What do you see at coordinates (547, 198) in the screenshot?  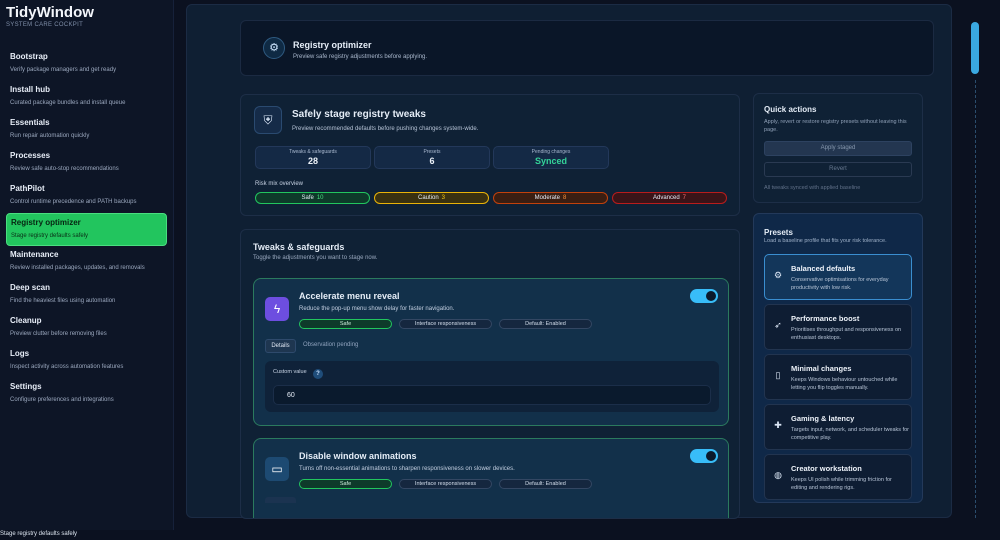 I see `risk-name: Moderate` at bounding box center [547, 198].